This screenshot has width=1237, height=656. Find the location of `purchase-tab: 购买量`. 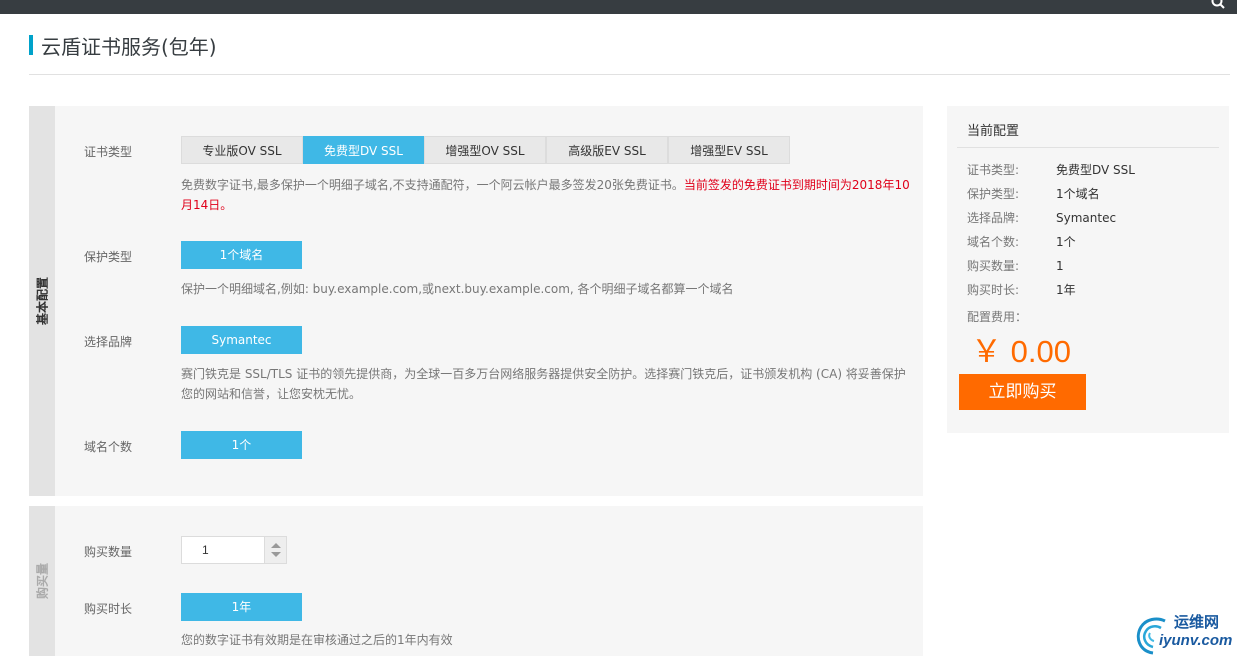

purchase-tab: 购买量 is located at coordinates (42, 581).